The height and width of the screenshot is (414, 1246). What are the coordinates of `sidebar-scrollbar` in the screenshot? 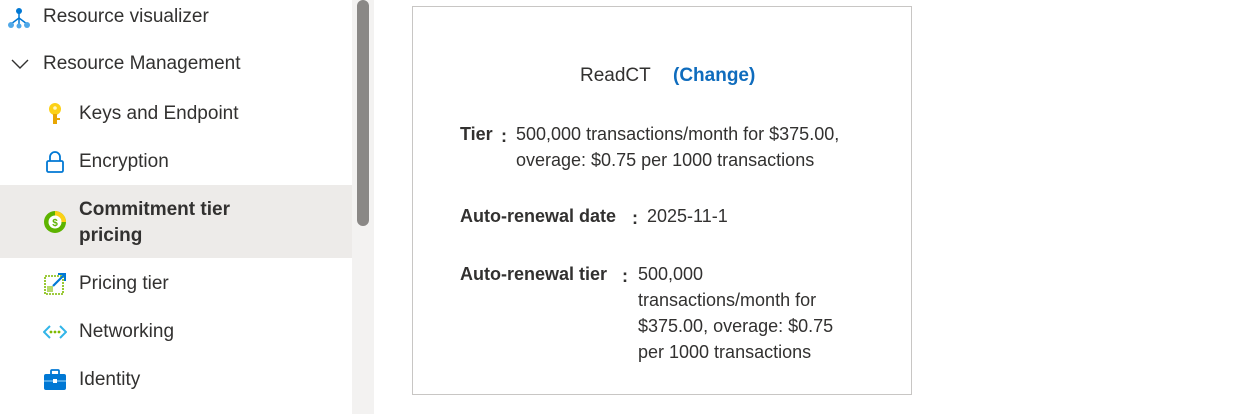 It's located at (363, 207).